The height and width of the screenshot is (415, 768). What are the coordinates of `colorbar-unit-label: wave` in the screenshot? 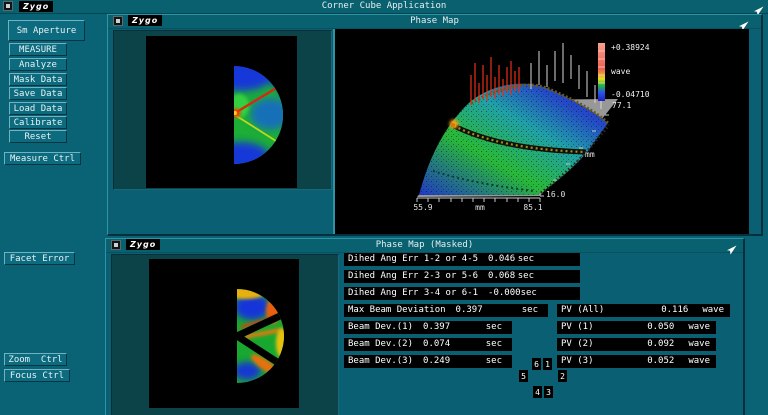 It's located at (620, 71).